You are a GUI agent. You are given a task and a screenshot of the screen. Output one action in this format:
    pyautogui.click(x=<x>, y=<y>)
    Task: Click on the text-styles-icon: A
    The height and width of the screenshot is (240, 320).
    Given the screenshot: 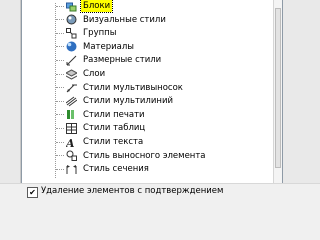 What is the action you would take?
    pyautogui.click(x=71, y=143)
    